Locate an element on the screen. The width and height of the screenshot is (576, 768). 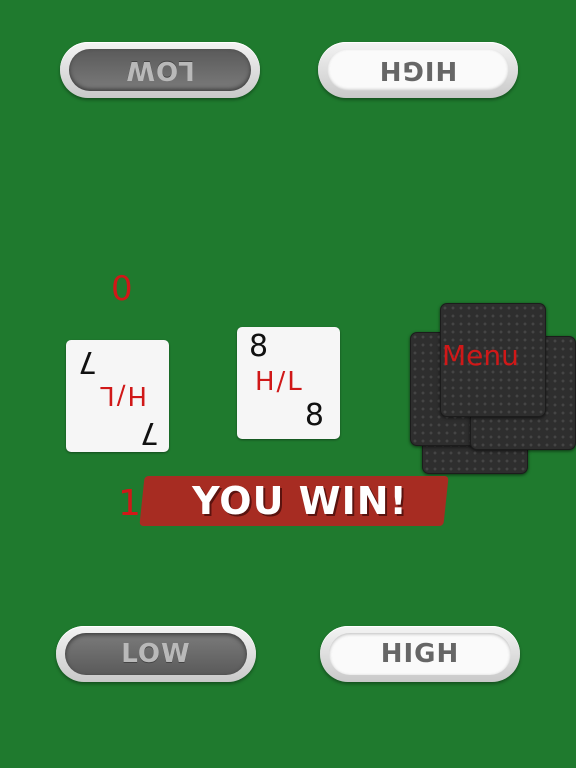
left-card-face: 7 H/L 7 is located at coordinates (117, 396).